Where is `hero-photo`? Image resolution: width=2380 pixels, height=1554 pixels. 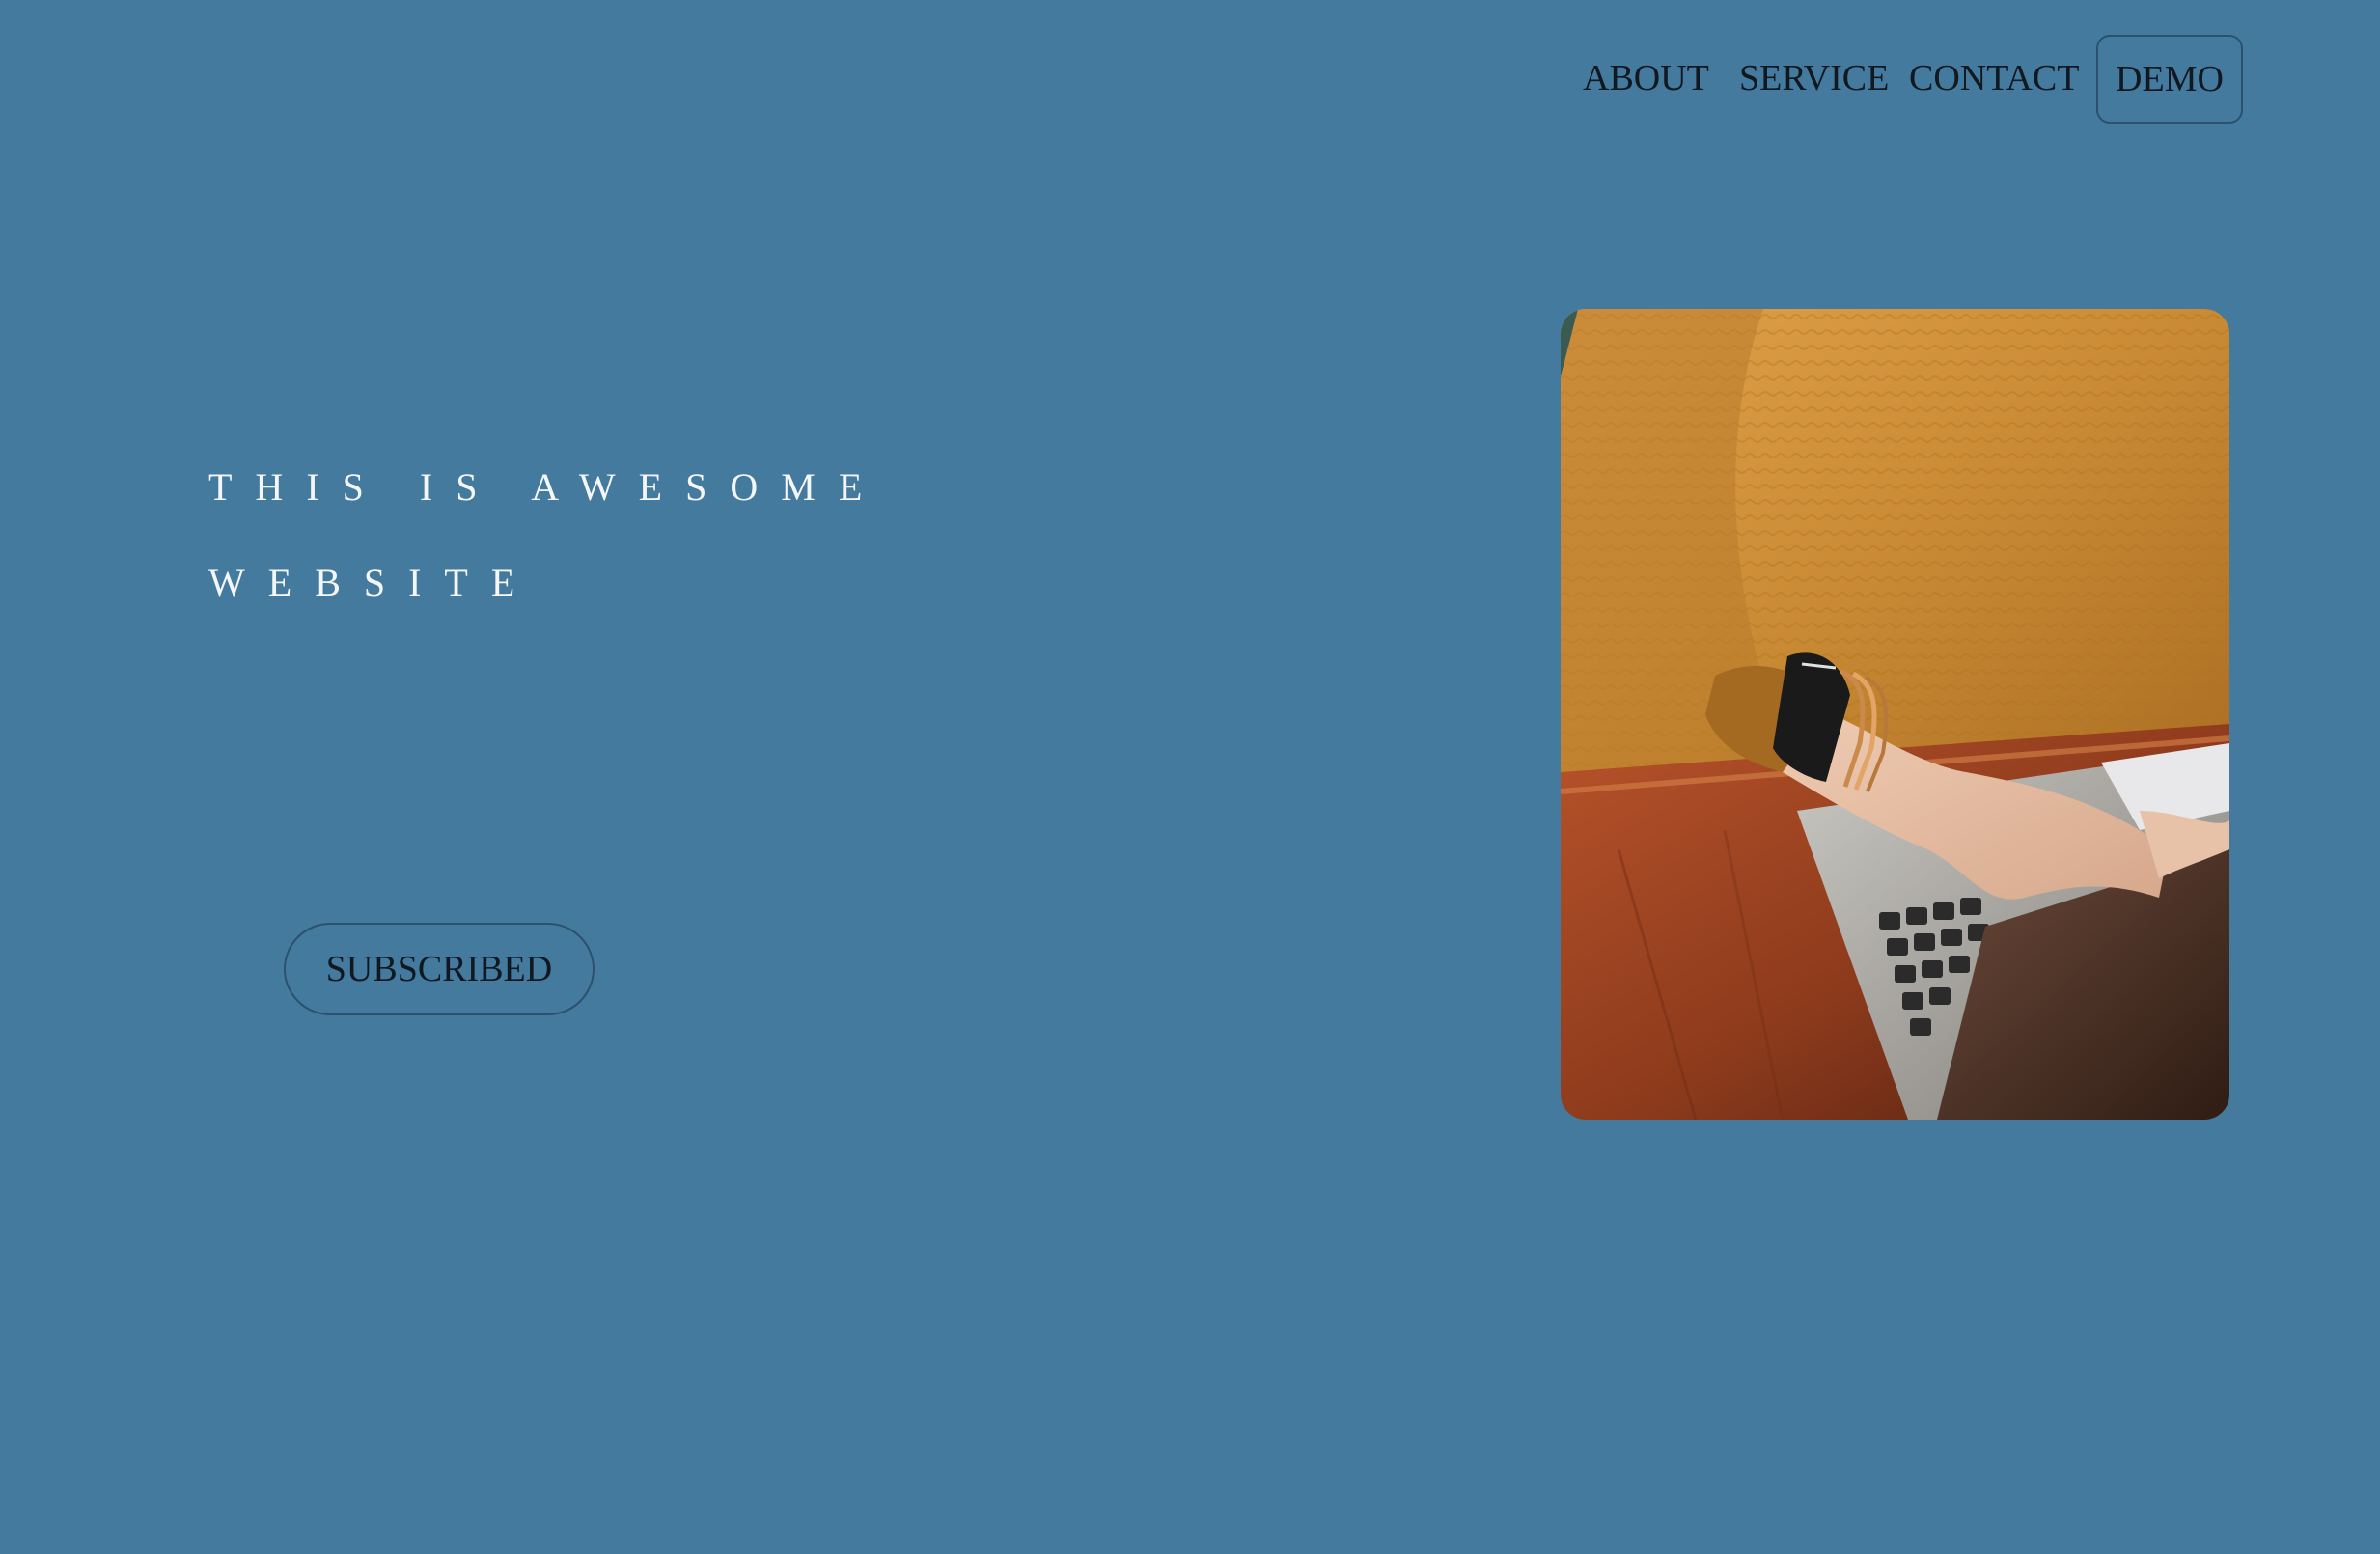 hero-photo is located at coordinates (1895, 714).